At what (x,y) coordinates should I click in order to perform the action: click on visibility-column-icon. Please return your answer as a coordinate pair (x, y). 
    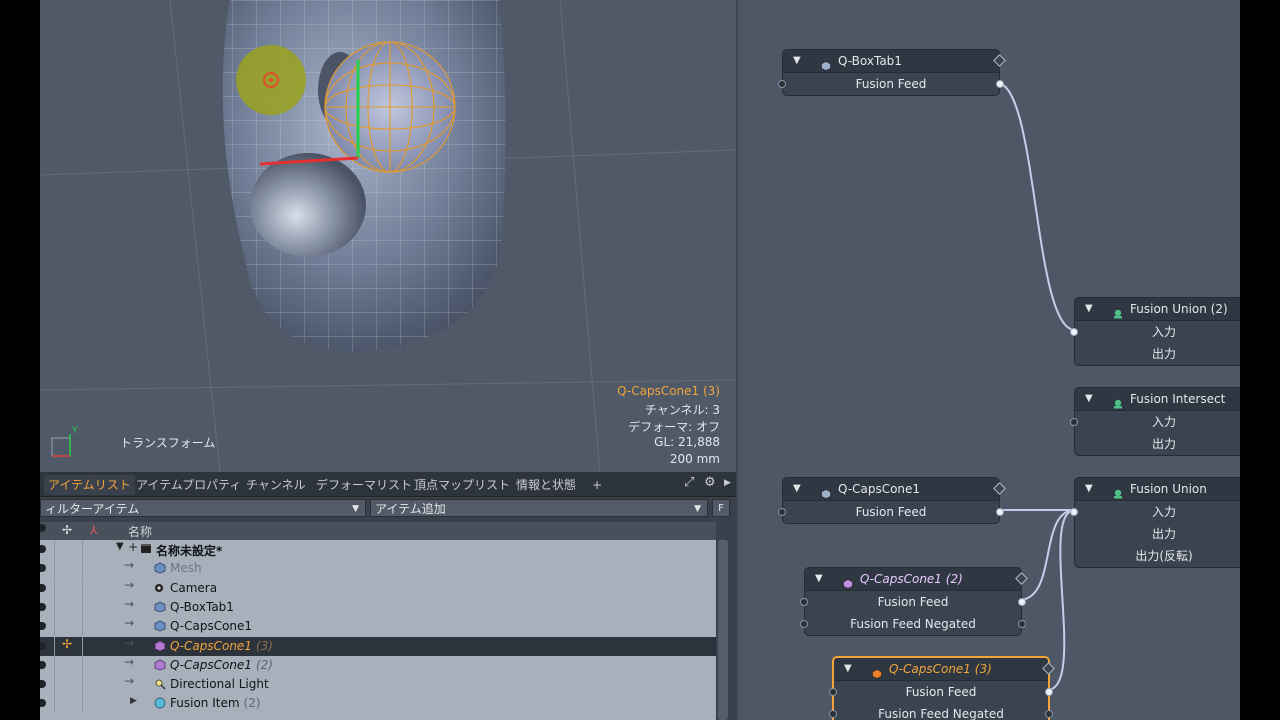
    Looking at the image, I should click on (43, 528).